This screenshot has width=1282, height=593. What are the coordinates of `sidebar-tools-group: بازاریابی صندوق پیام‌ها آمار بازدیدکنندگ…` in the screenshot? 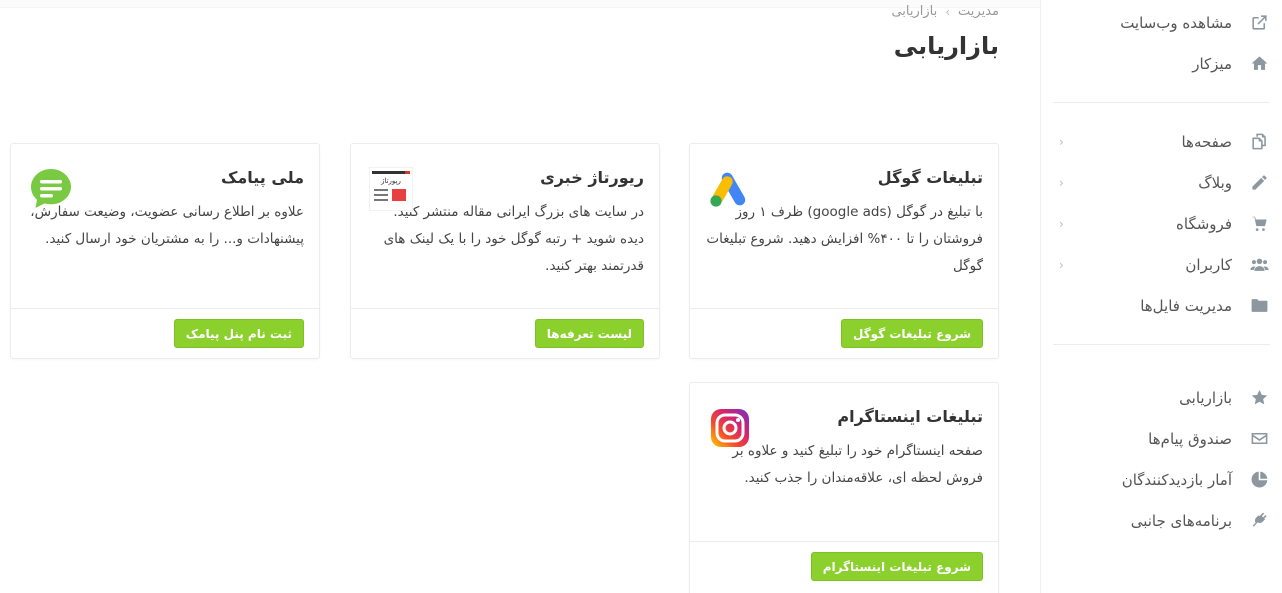 It's located at (1161, 459).